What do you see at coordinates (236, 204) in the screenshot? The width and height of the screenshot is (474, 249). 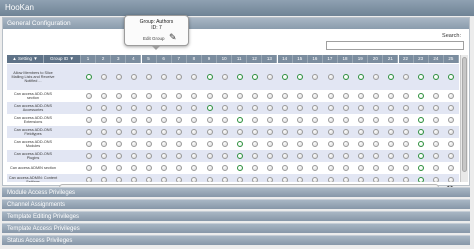 I see `section-header-channel-assignments: Channel Assignments` at bounding box center [236, 204].